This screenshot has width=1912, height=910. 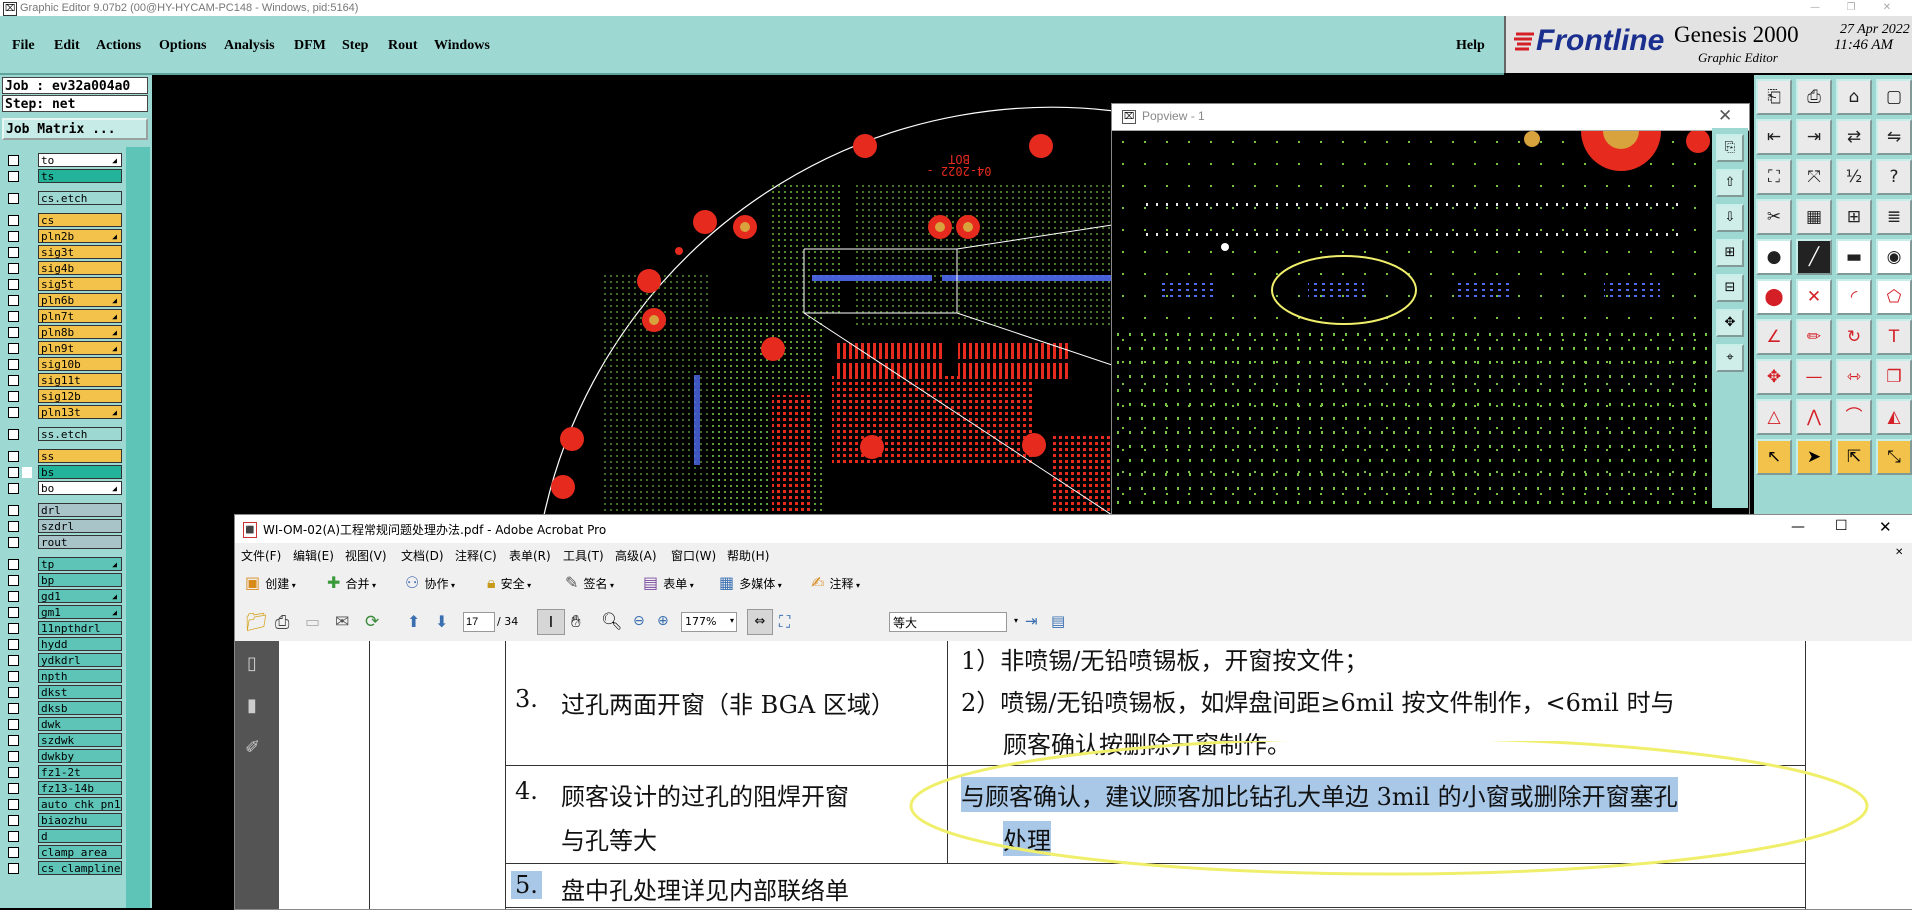 I want to click on layer-row: pln8b ◢, so click(x=62, y=332).